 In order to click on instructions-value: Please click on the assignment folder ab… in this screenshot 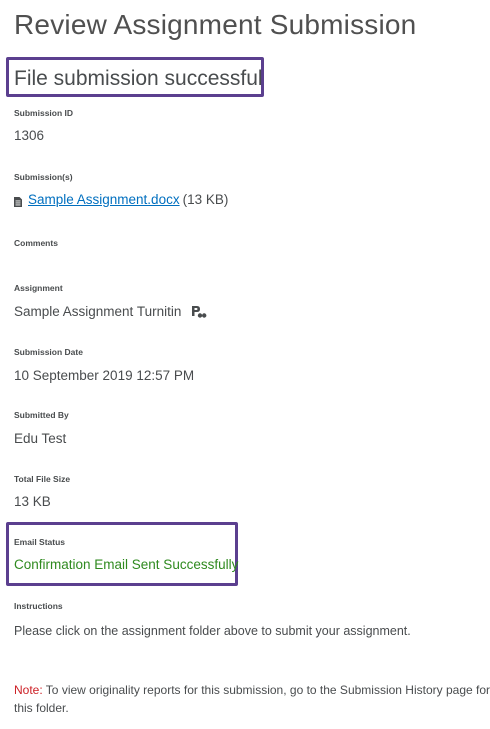, I will do `click(212, 631)`.